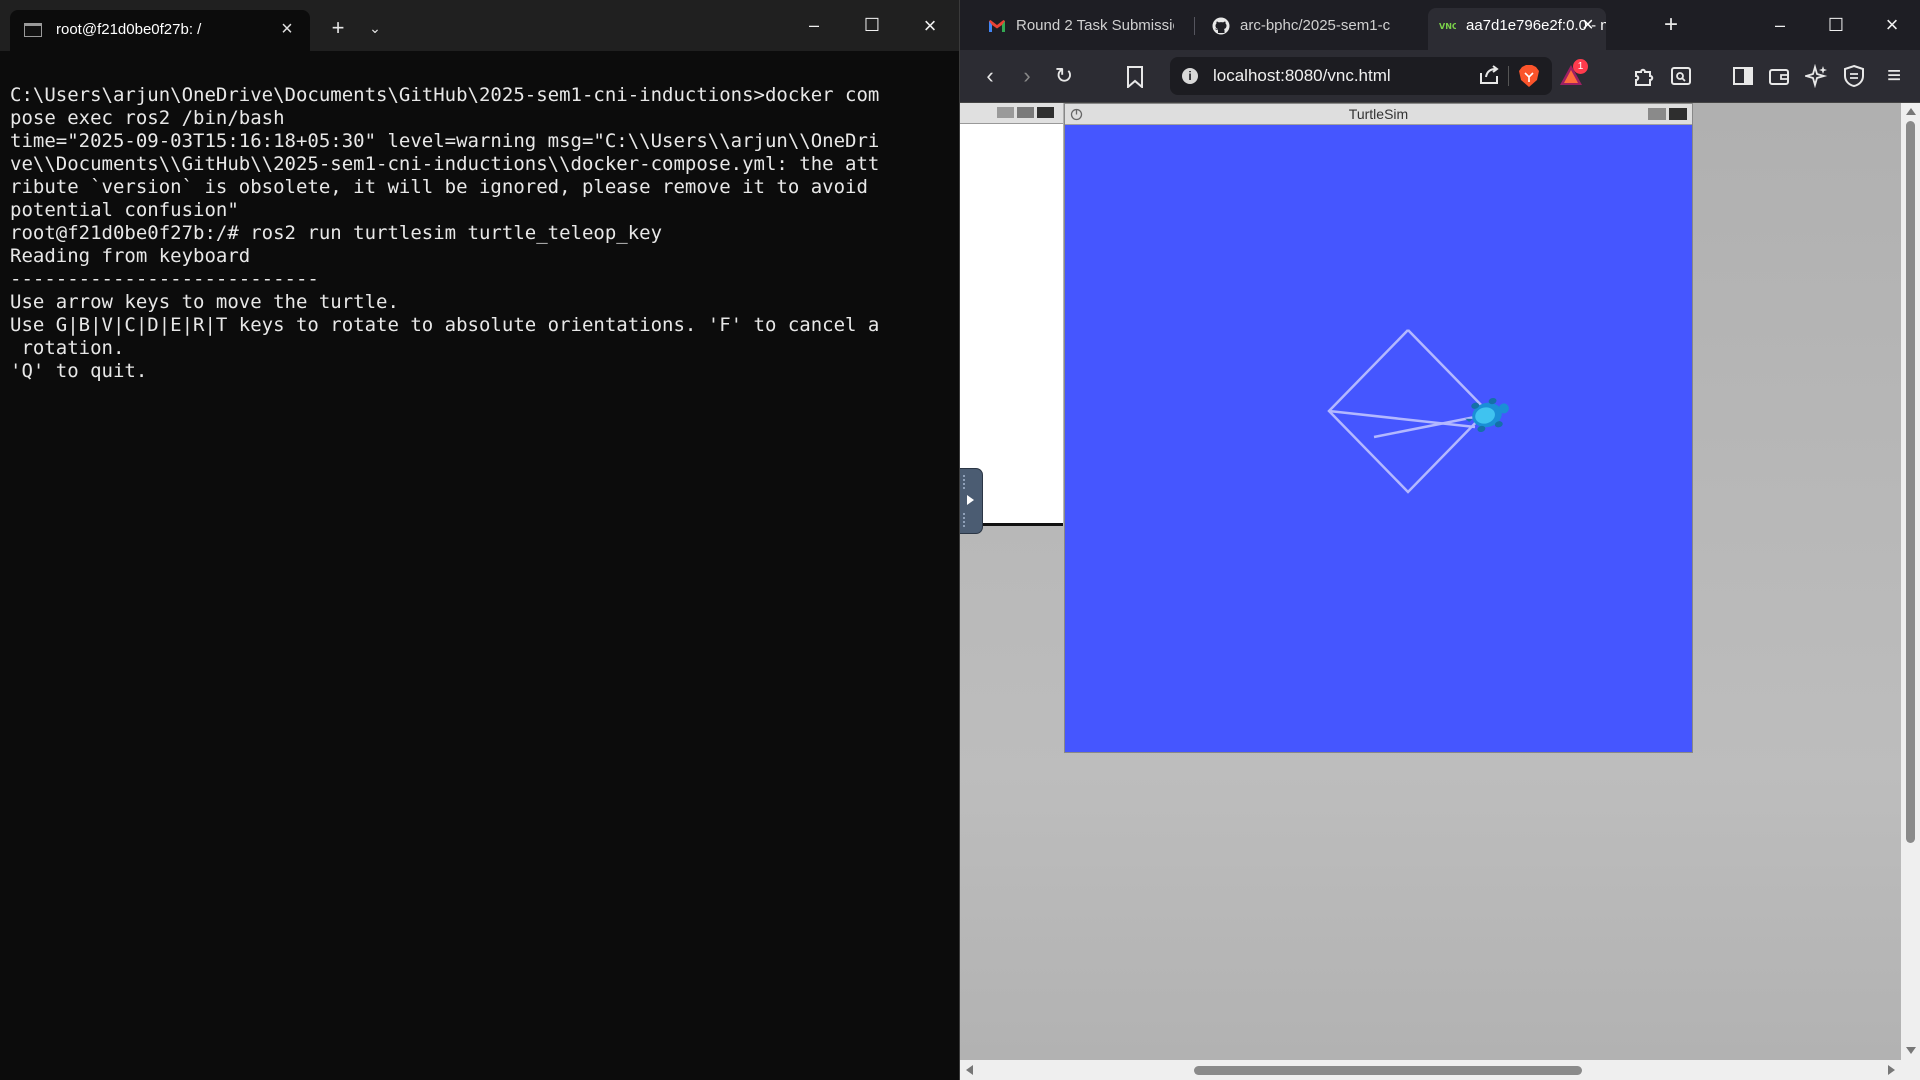  I want to click on terminal-titlebar: root@f21d0be0f27b: / × + ⌄ – ☐ ×, so click(479, 25).